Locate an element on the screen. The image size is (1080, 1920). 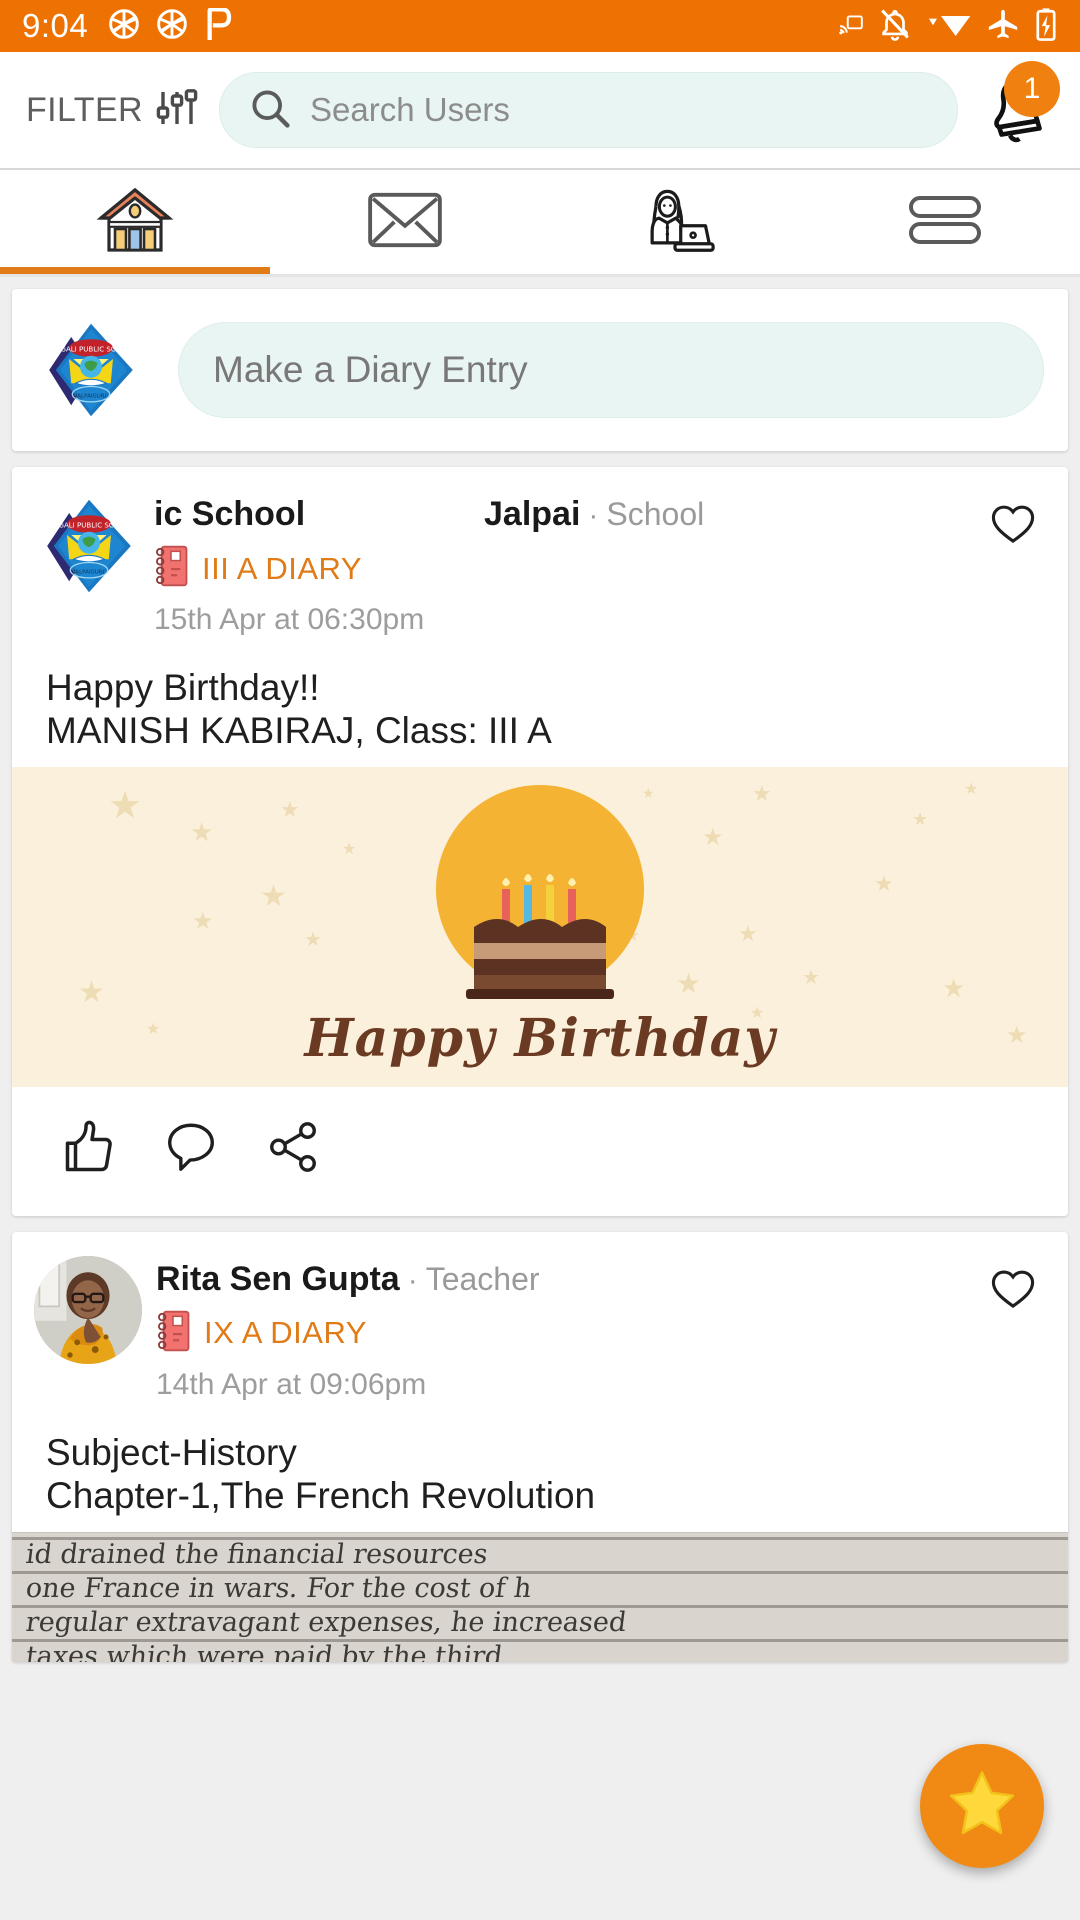
notification-badge: 1 is located at coordinates (1032, 89).